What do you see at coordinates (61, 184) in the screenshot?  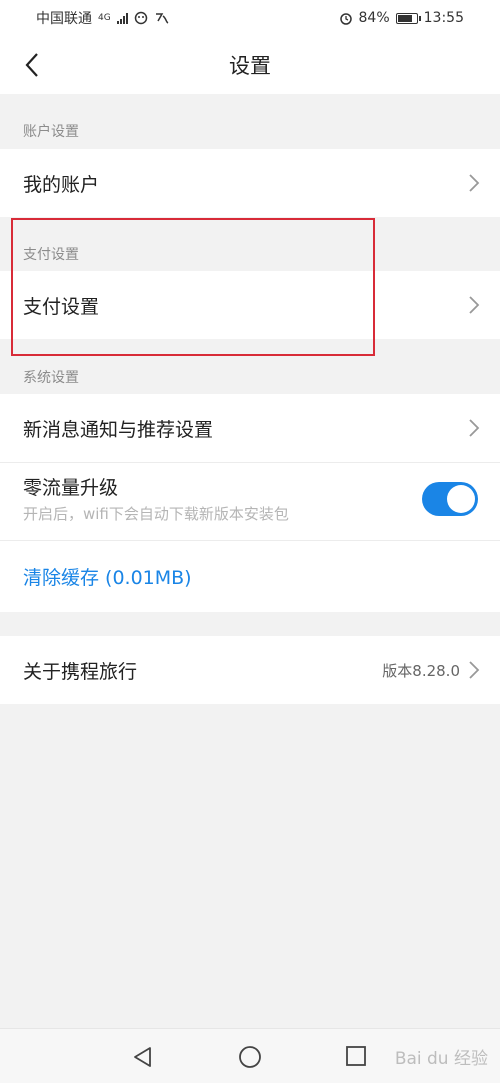 I see `my-account-label: 我的账户` at bounding box center [61, 184].